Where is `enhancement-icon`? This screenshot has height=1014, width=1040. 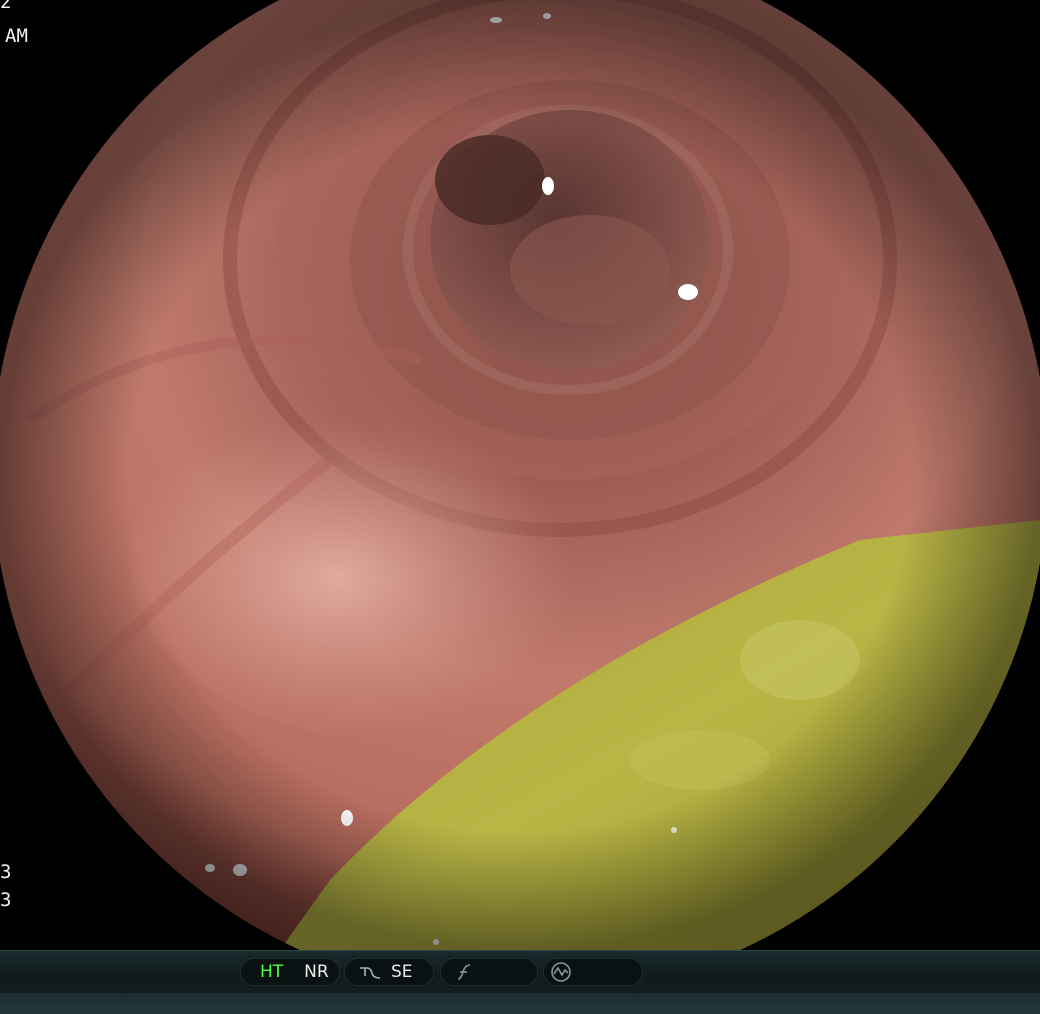
enhancement-icon is located at coordinates (370, 972).